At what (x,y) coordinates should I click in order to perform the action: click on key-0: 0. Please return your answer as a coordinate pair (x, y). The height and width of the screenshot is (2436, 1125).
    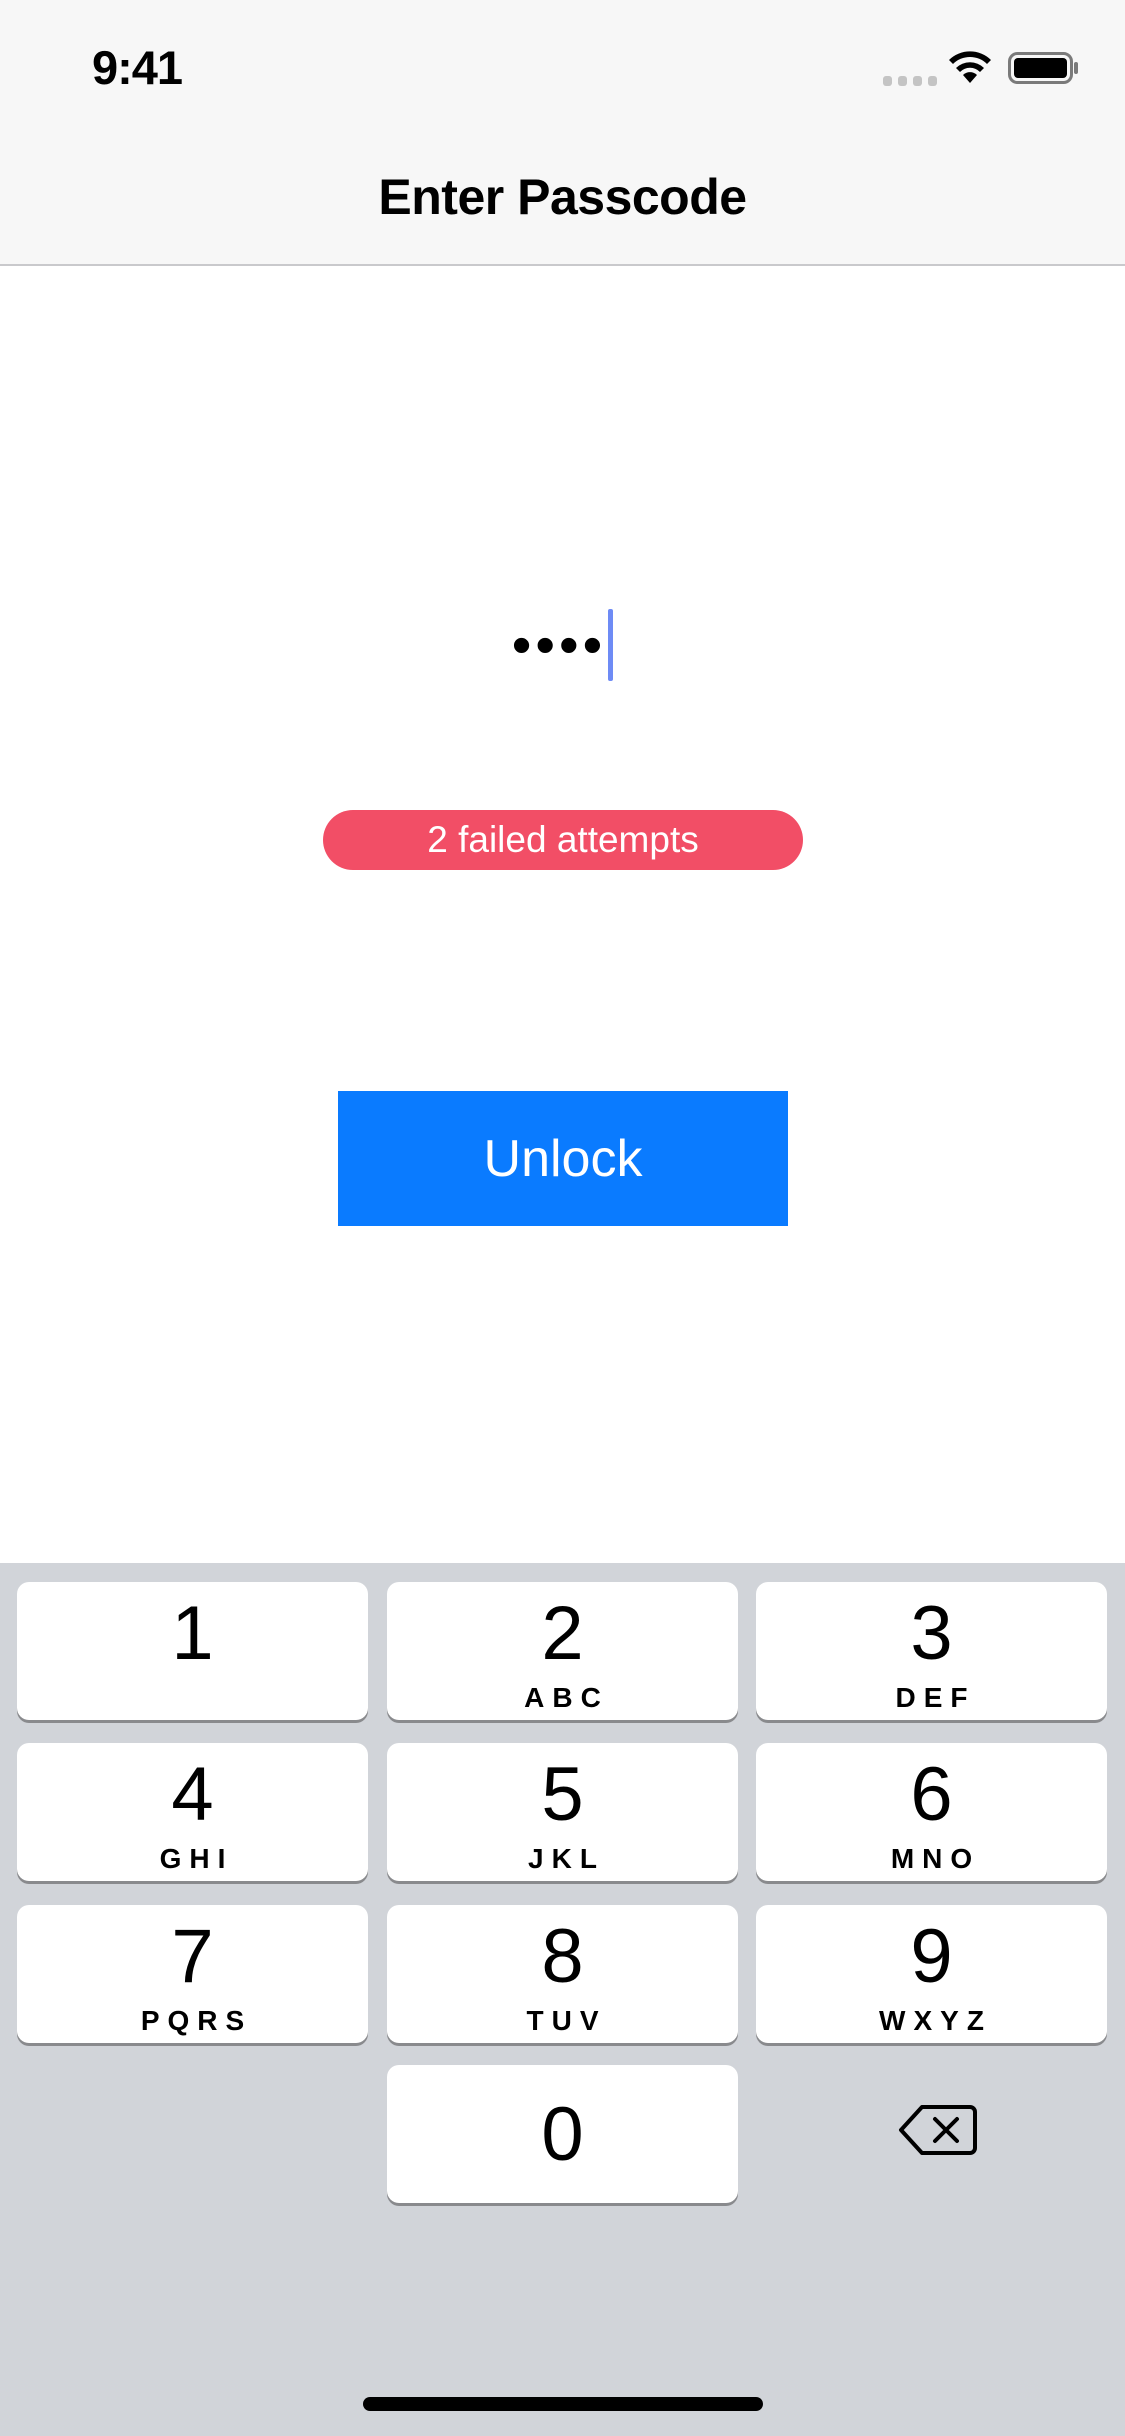
    Looking at the image, I should click on (562, 2134).